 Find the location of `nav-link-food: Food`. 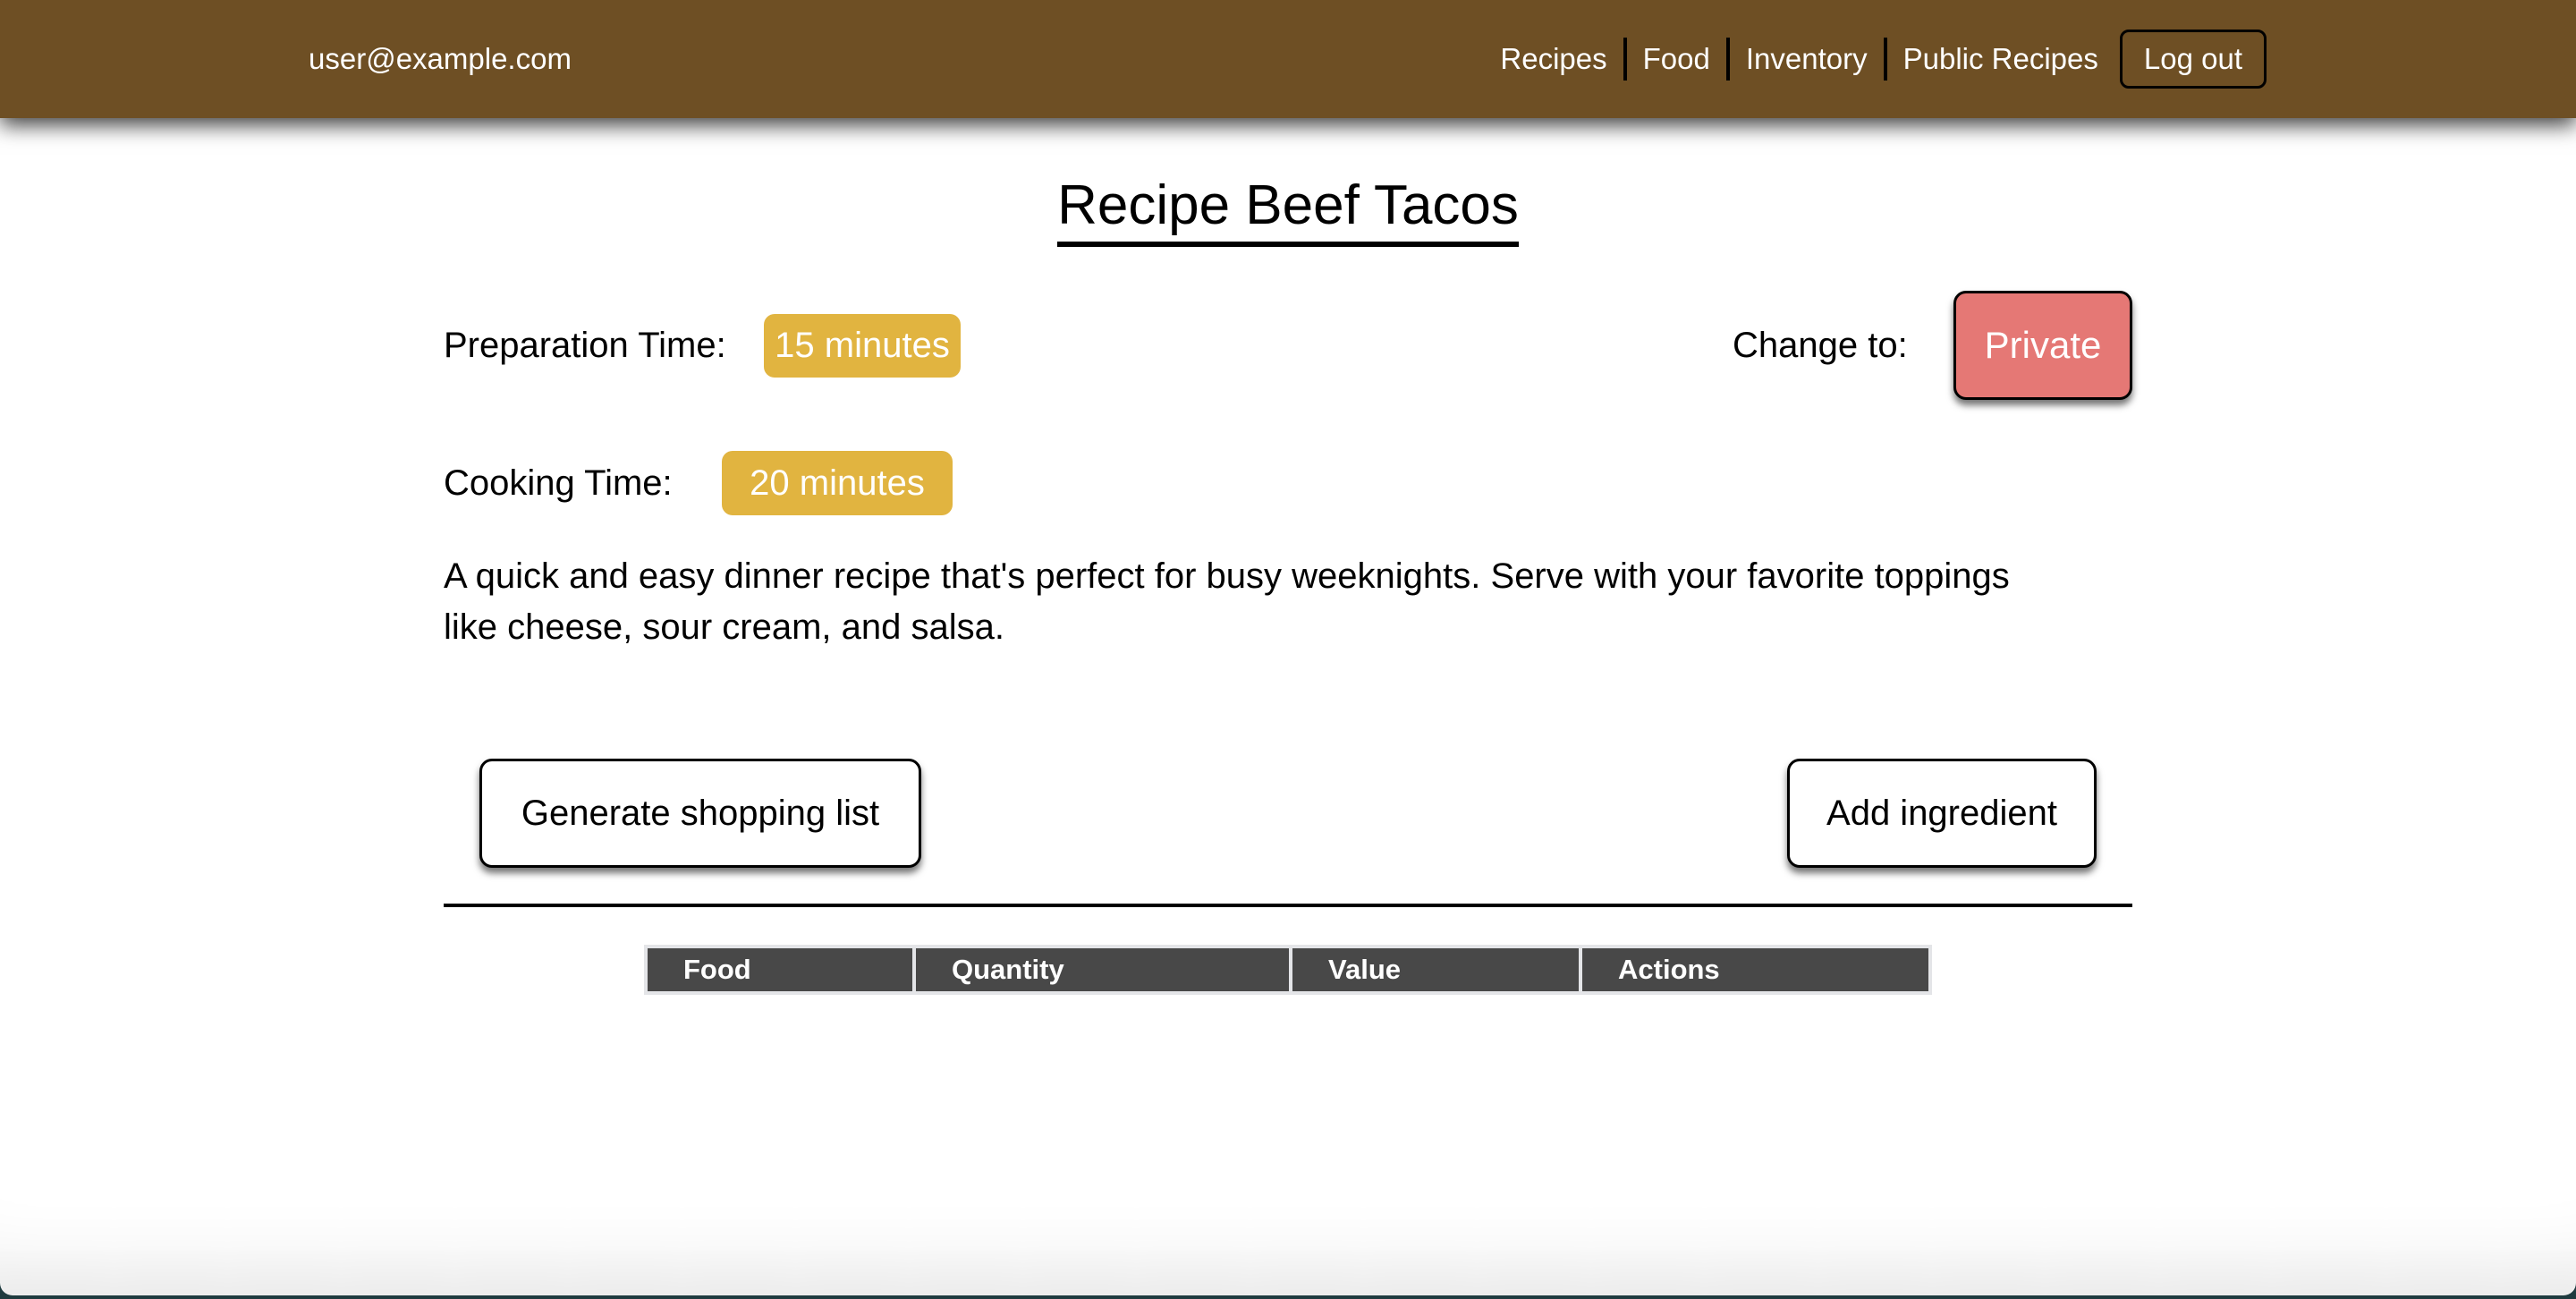

nav-link-food: Food is located at coordinates (1676, 59).